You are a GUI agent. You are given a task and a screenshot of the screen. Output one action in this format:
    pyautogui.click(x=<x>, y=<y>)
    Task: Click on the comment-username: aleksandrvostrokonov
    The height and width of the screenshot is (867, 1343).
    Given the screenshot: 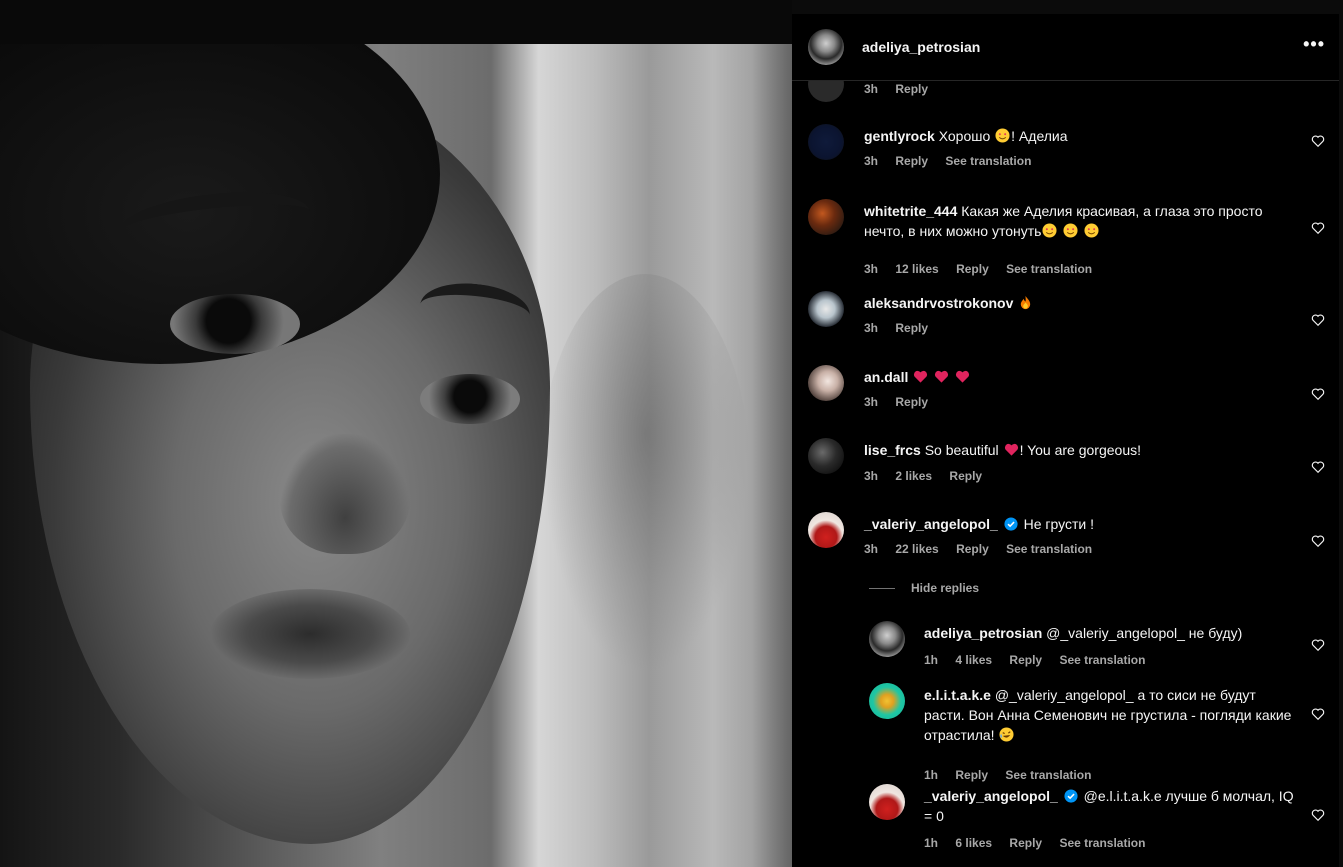 What is the action you would take?
    pyautogui.click(x=938, y=303)
    